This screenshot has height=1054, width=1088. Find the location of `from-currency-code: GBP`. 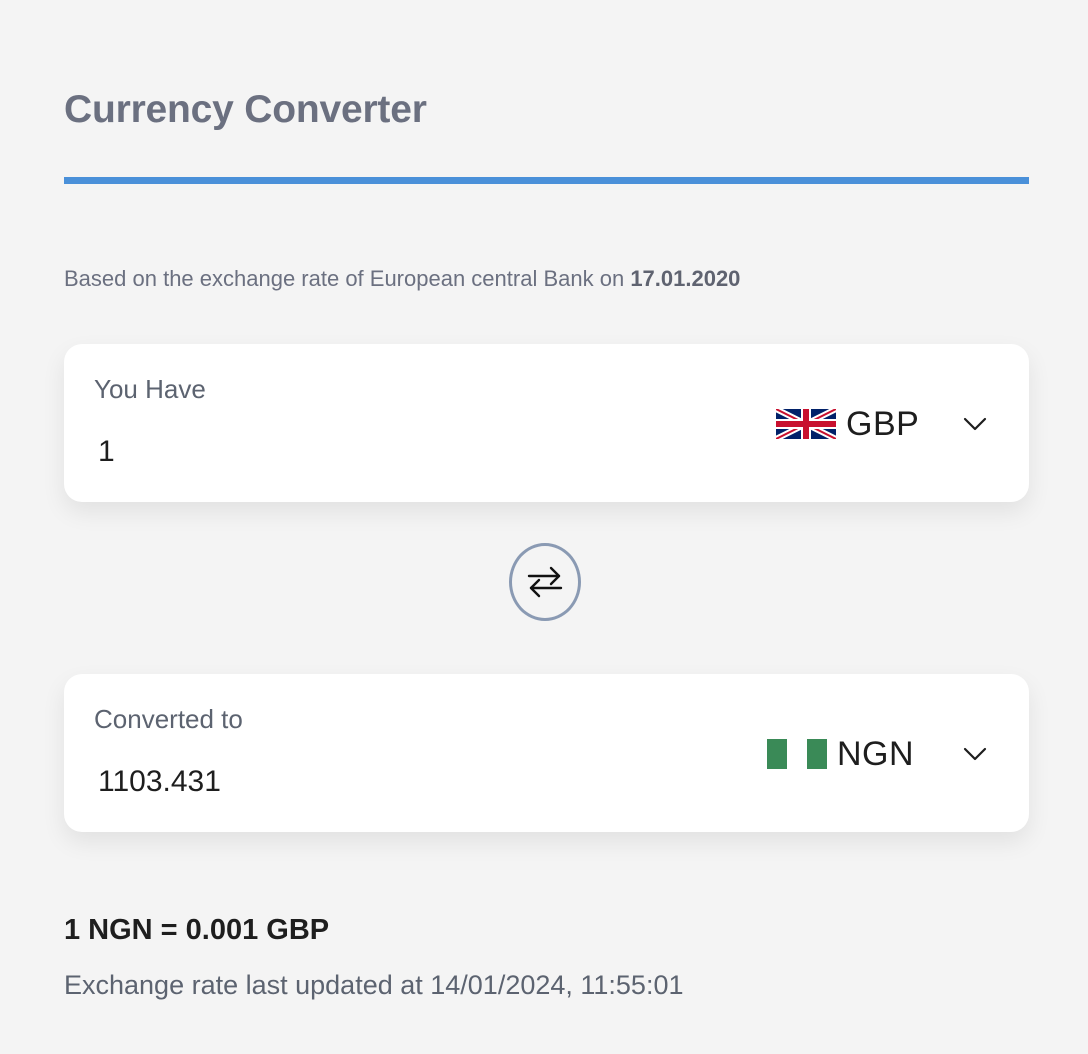

from-currency-code: GBP is located at coordinates (883, 423).